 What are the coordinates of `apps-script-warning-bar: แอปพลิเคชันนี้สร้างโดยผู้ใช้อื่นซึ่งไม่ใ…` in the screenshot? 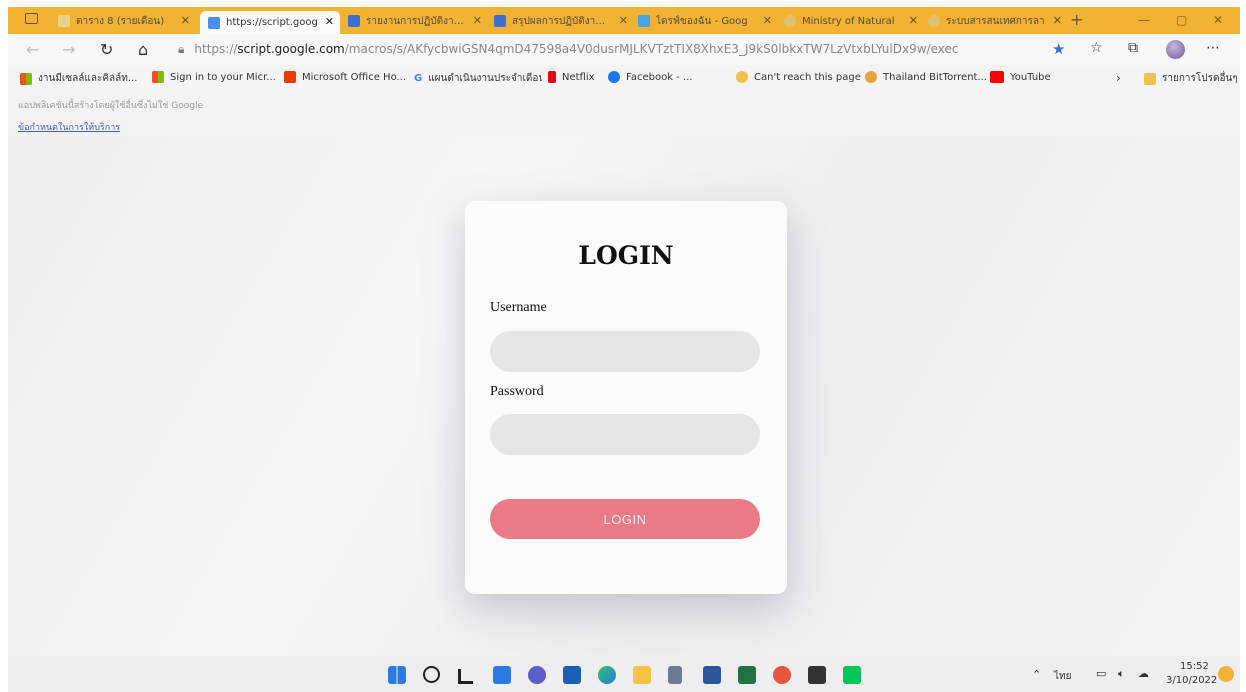 It's located at (624, 114).